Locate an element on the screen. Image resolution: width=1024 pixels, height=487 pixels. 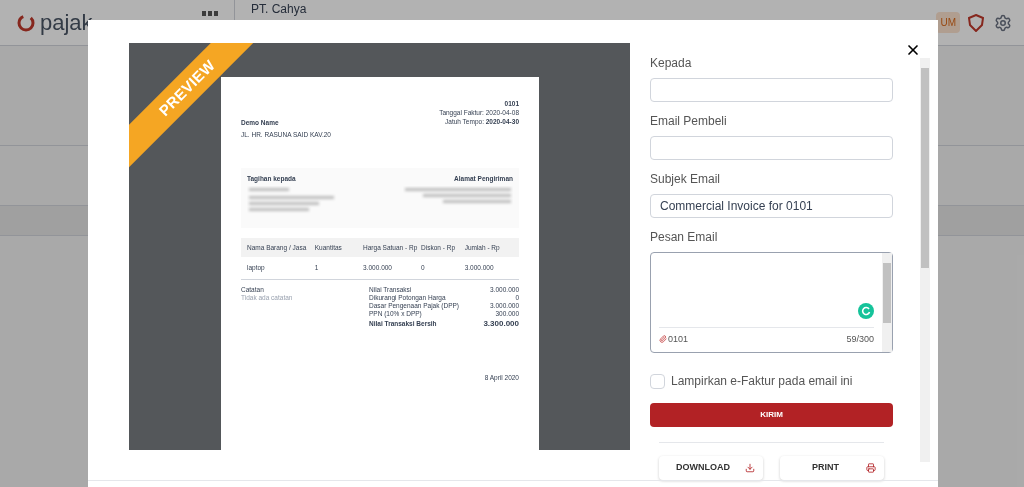
summary-value: 3.300.000 is located at coordinates (501, 323).